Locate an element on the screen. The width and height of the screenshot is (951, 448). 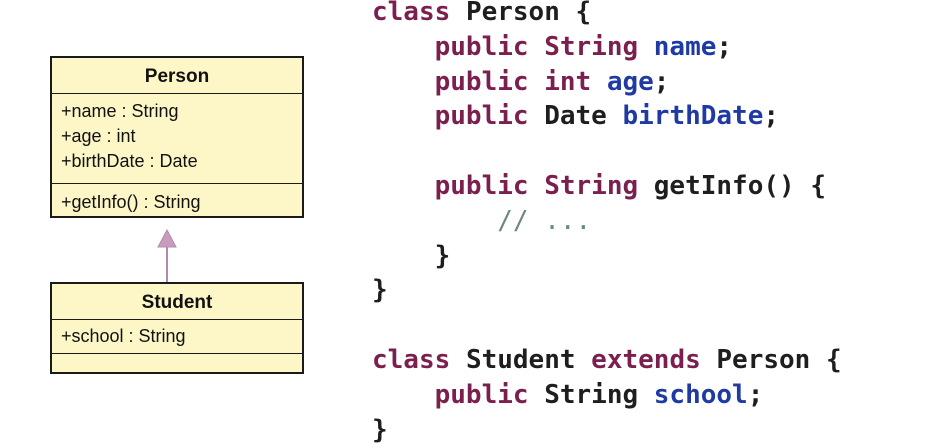
uml-method: +getInfo() : String is located at coordinates (131, 202).